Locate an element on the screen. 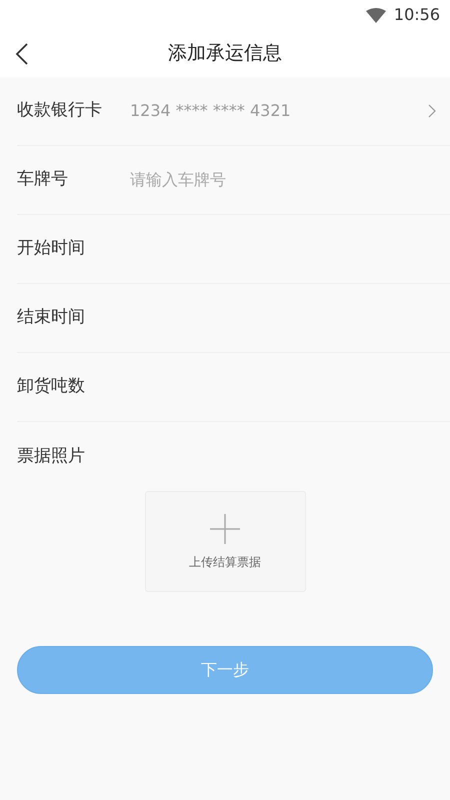  form-row: 开始时间 is located at coordinates (233, 249).